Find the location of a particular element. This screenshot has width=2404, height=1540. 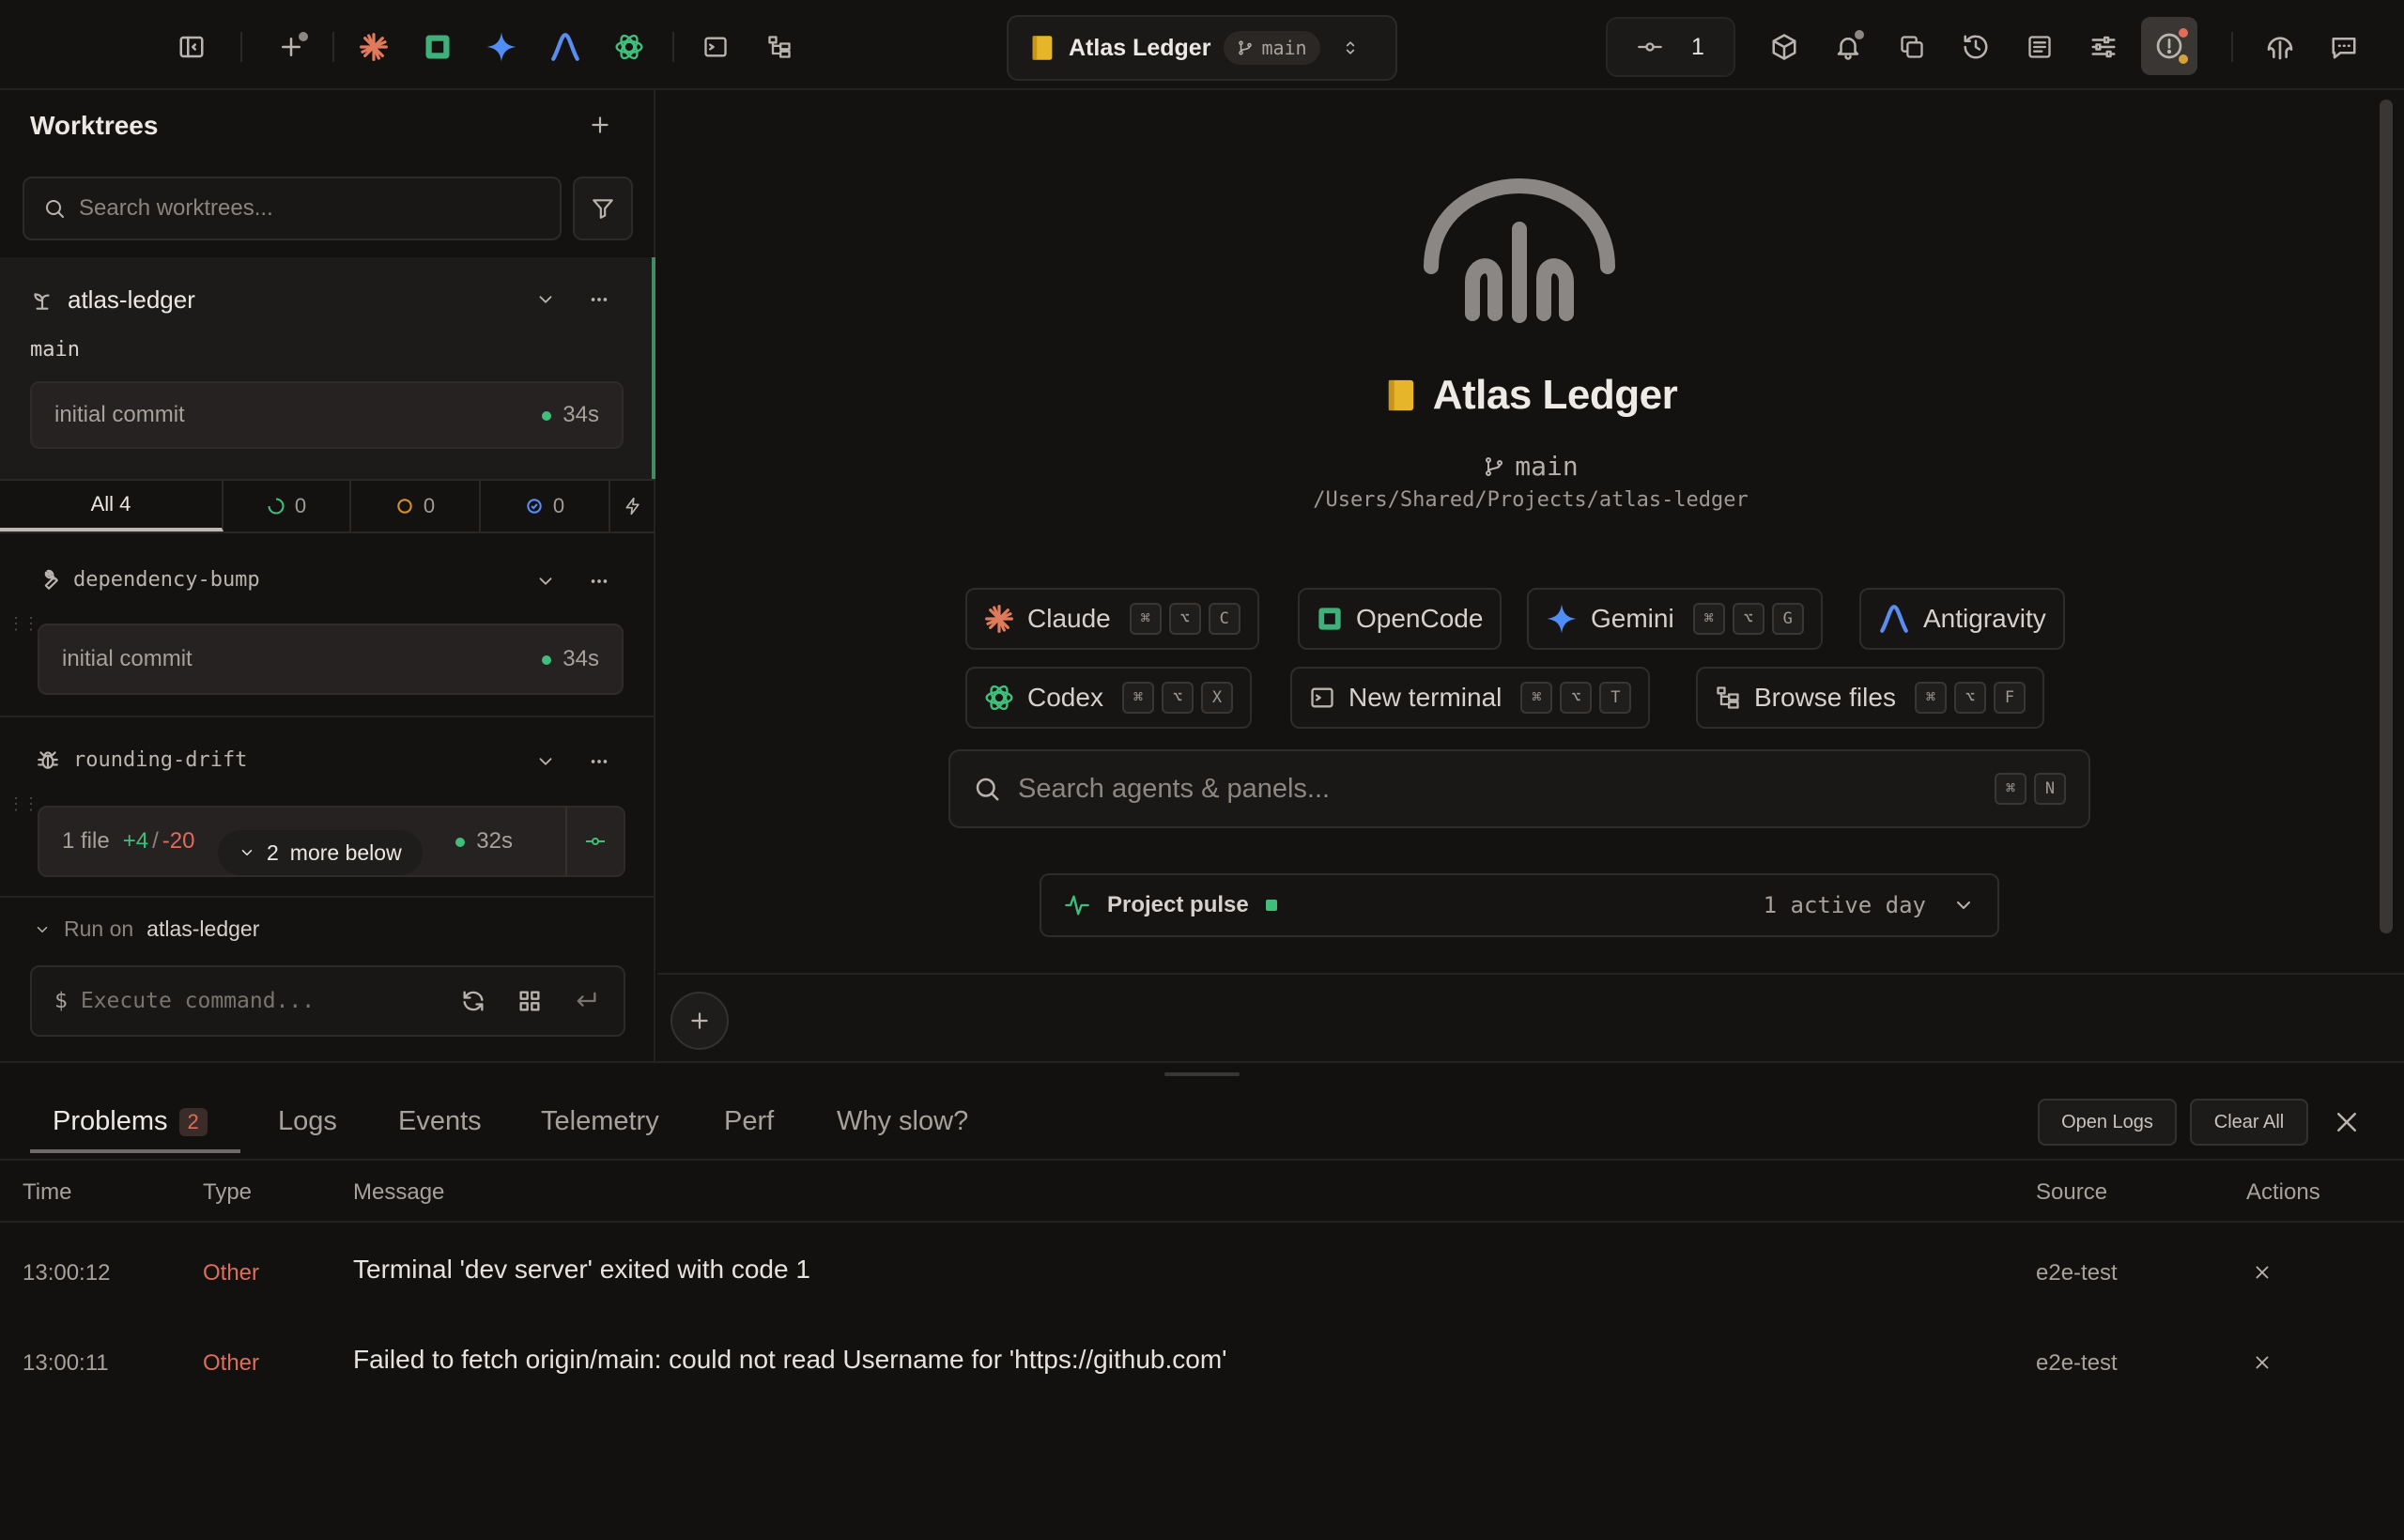

tab-done: 0 is located at coordinates (545, 506).